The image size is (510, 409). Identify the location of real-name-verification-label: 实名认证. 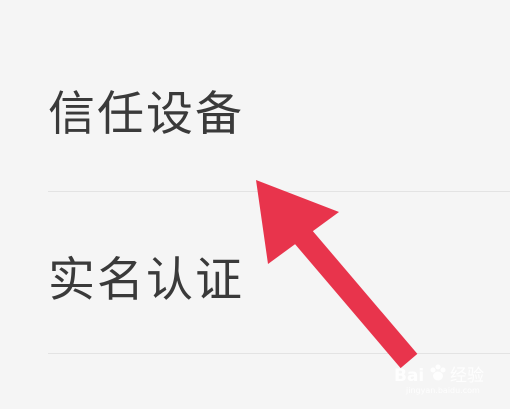
(146, 280).